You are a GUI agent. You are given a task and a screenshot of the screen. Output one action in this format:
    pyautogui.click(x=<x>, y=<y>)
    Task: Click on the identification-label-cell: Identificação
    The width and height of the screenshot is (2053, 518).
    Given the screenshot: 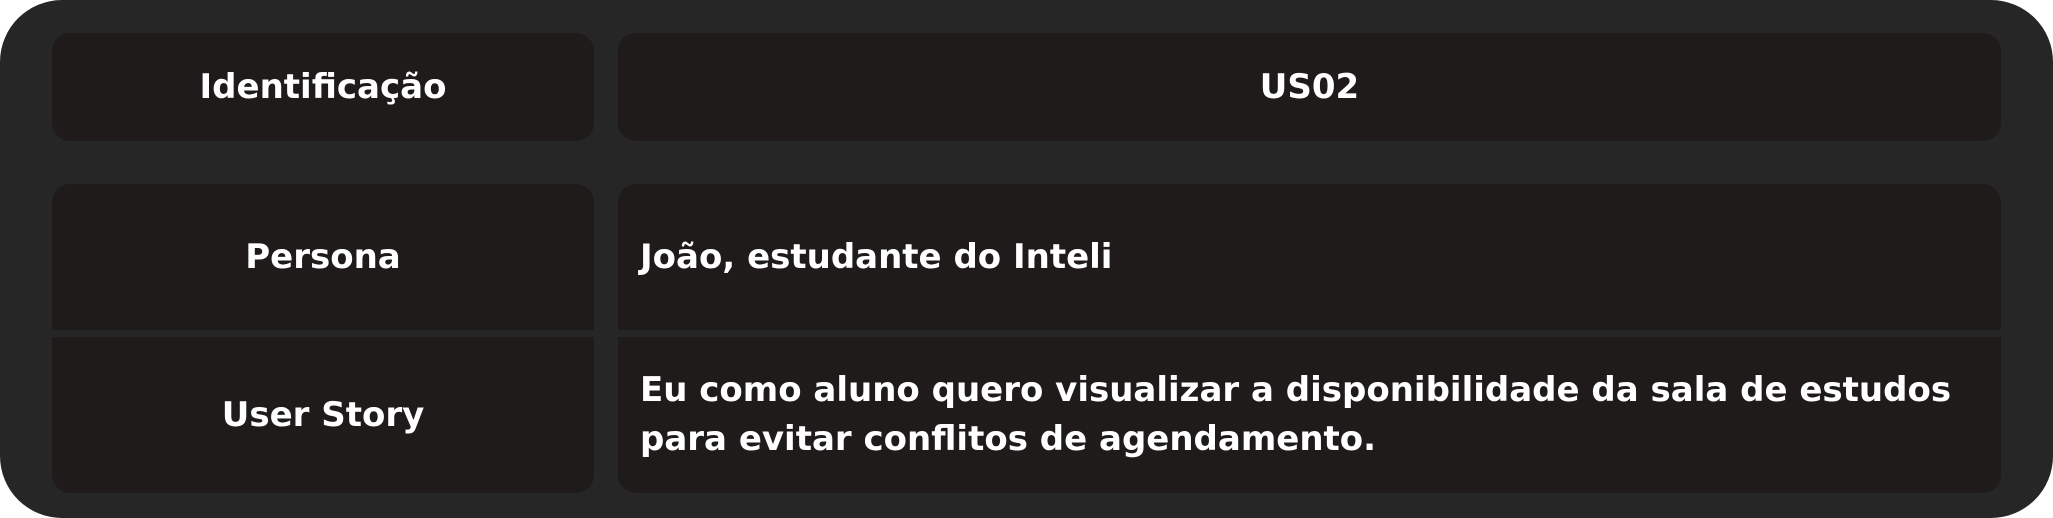 What is the action you would take?
    pyautogui.click(x=323, y=87)
    